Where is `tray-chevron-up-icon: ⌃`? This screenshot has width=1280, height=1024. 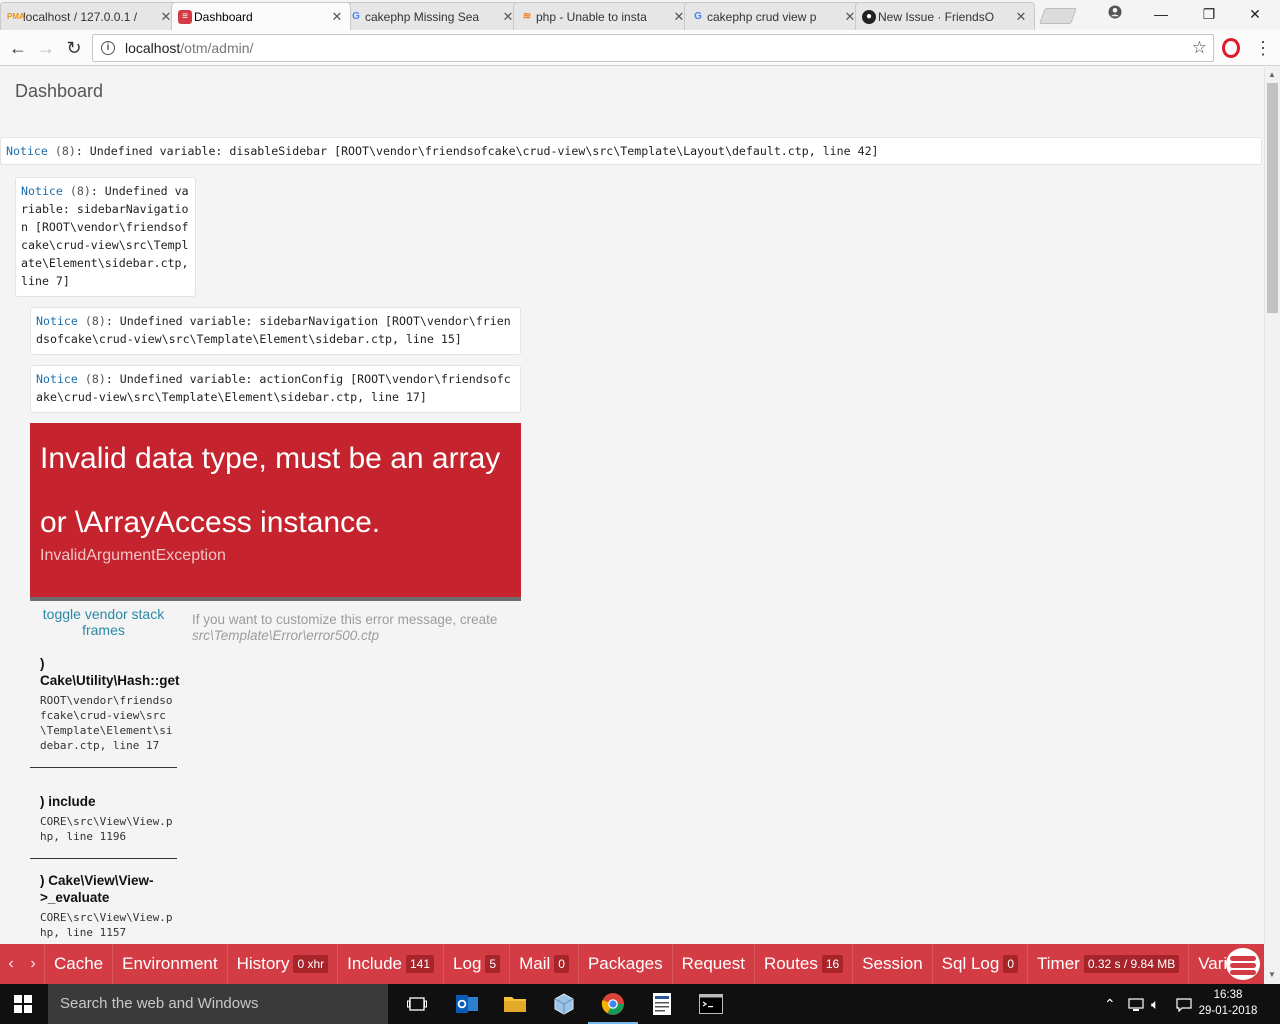 tray-chevron-up-icon: ⌃ is located at coordinates (1110, 1004).